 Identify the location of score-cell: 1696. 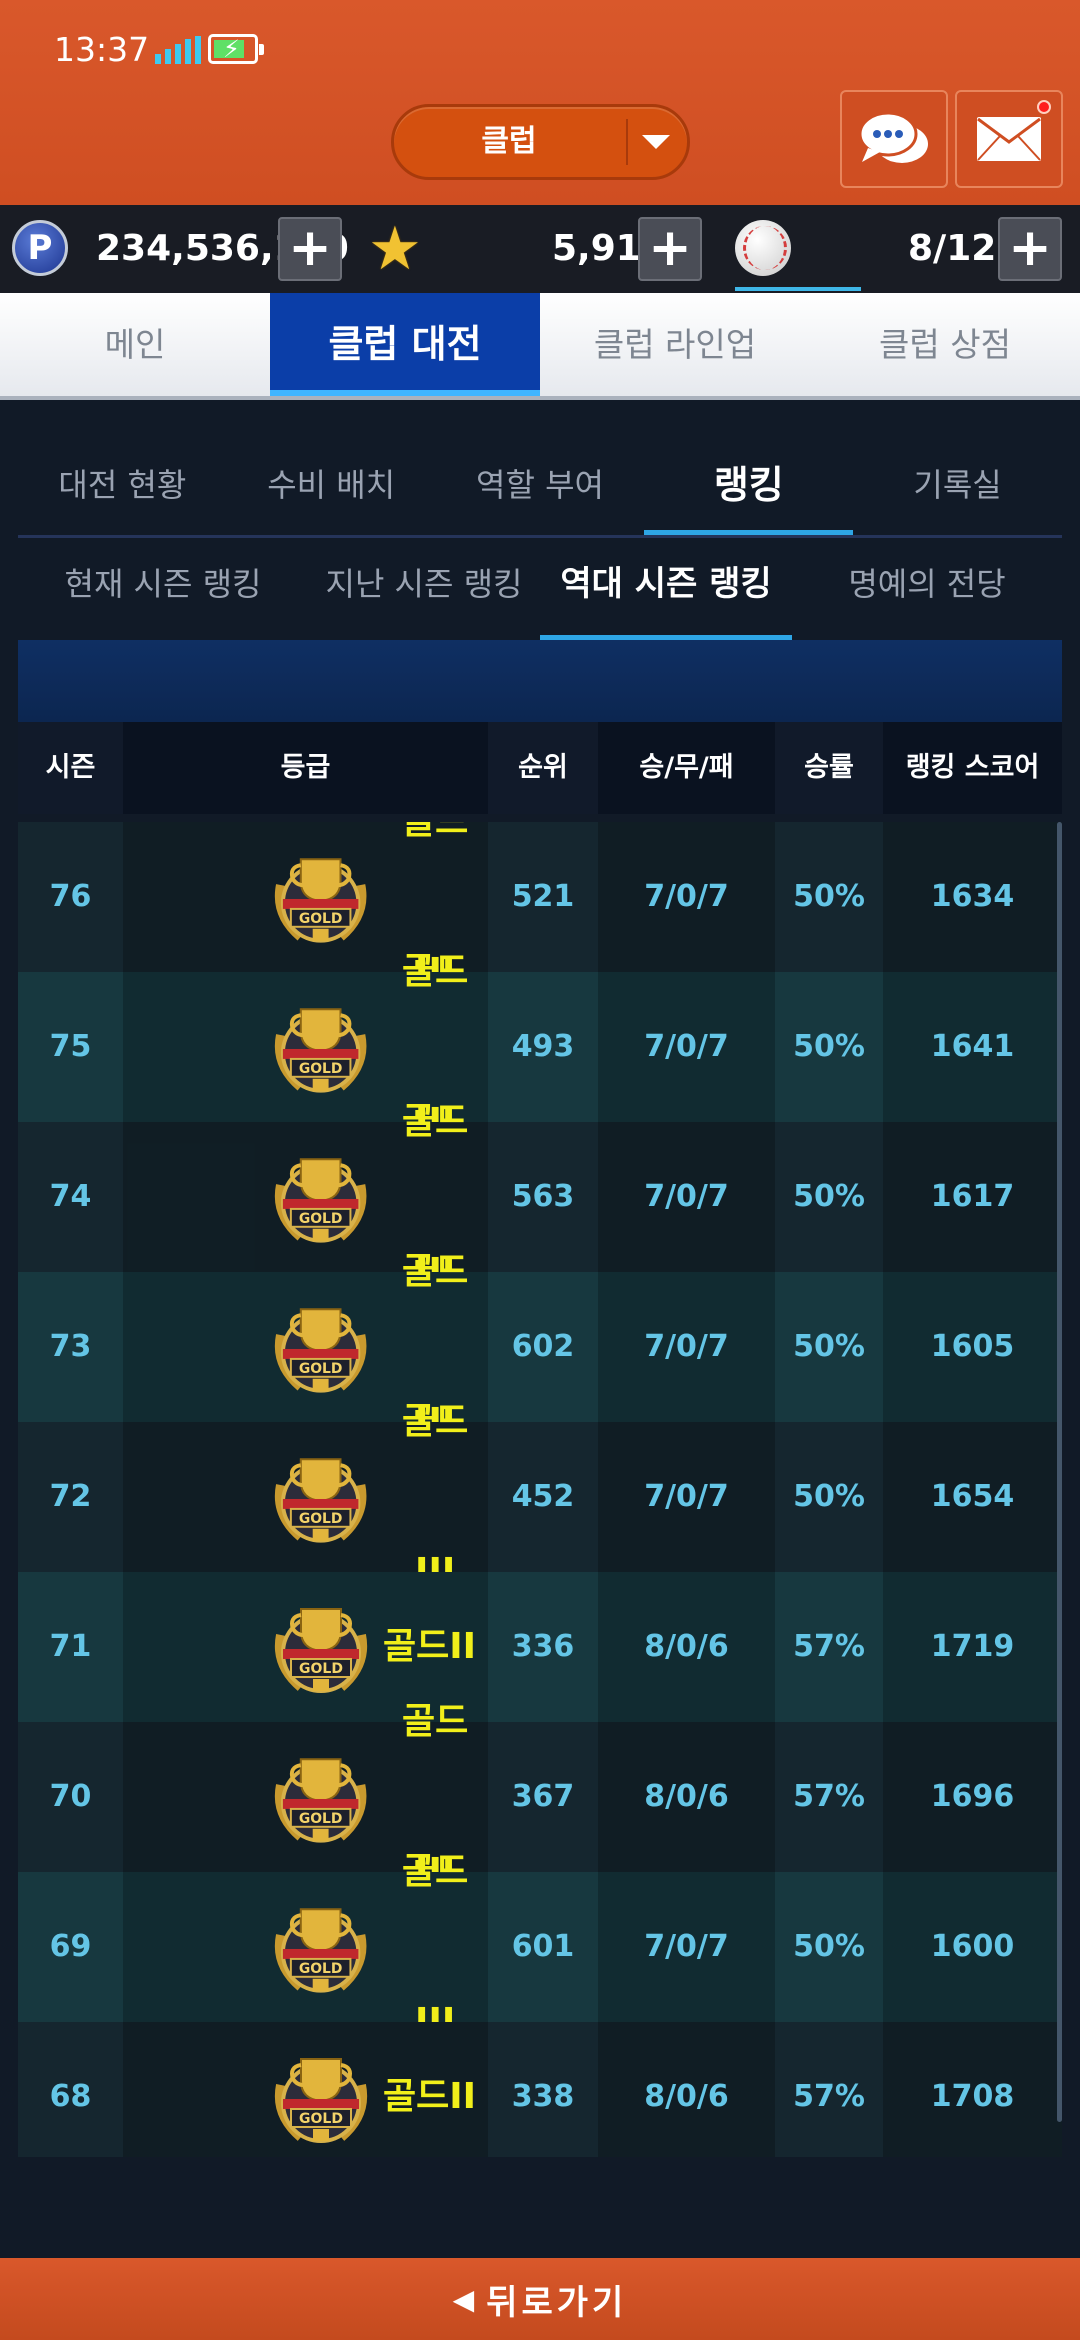
(972, 1797).